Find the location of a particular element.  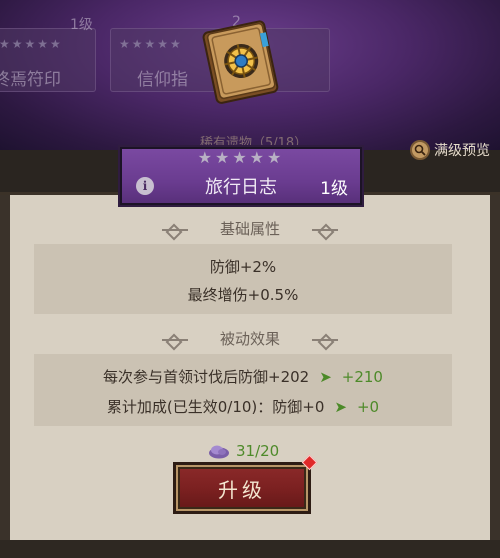

passive-effect-header: 被动效果 is located at coordinates (250, 338).